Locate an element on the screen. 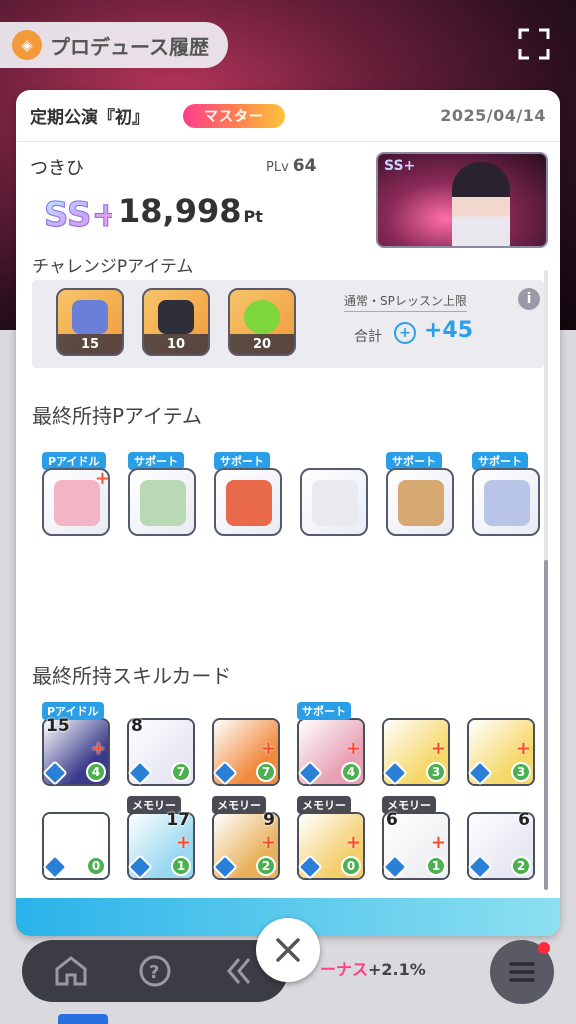 The width and height of the screenshot is (576, 1024). grade-badge: SS+ is located at coordinates (78, 215).